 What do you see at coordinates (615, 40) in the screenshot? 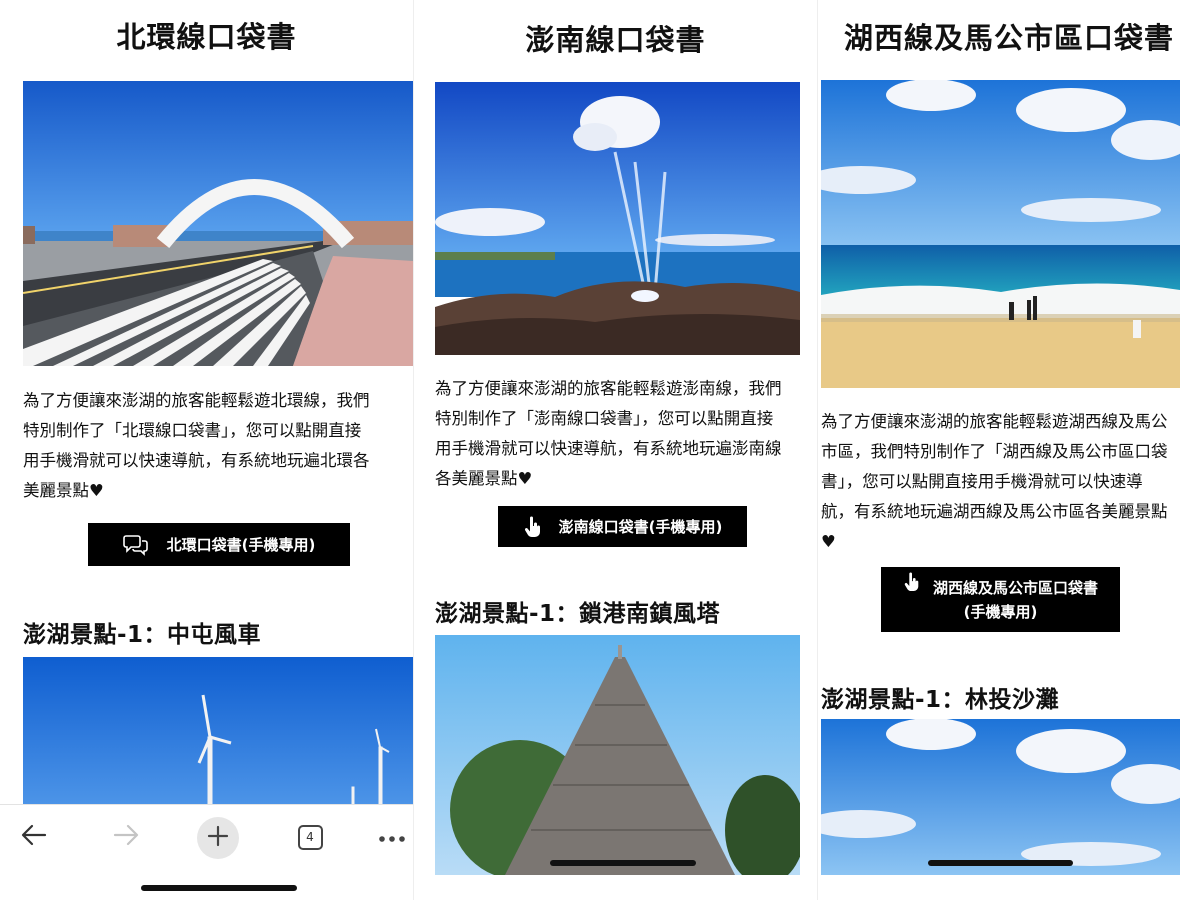
I see `page-title: 澎南線口袋書` at bounding box center [615, 40].